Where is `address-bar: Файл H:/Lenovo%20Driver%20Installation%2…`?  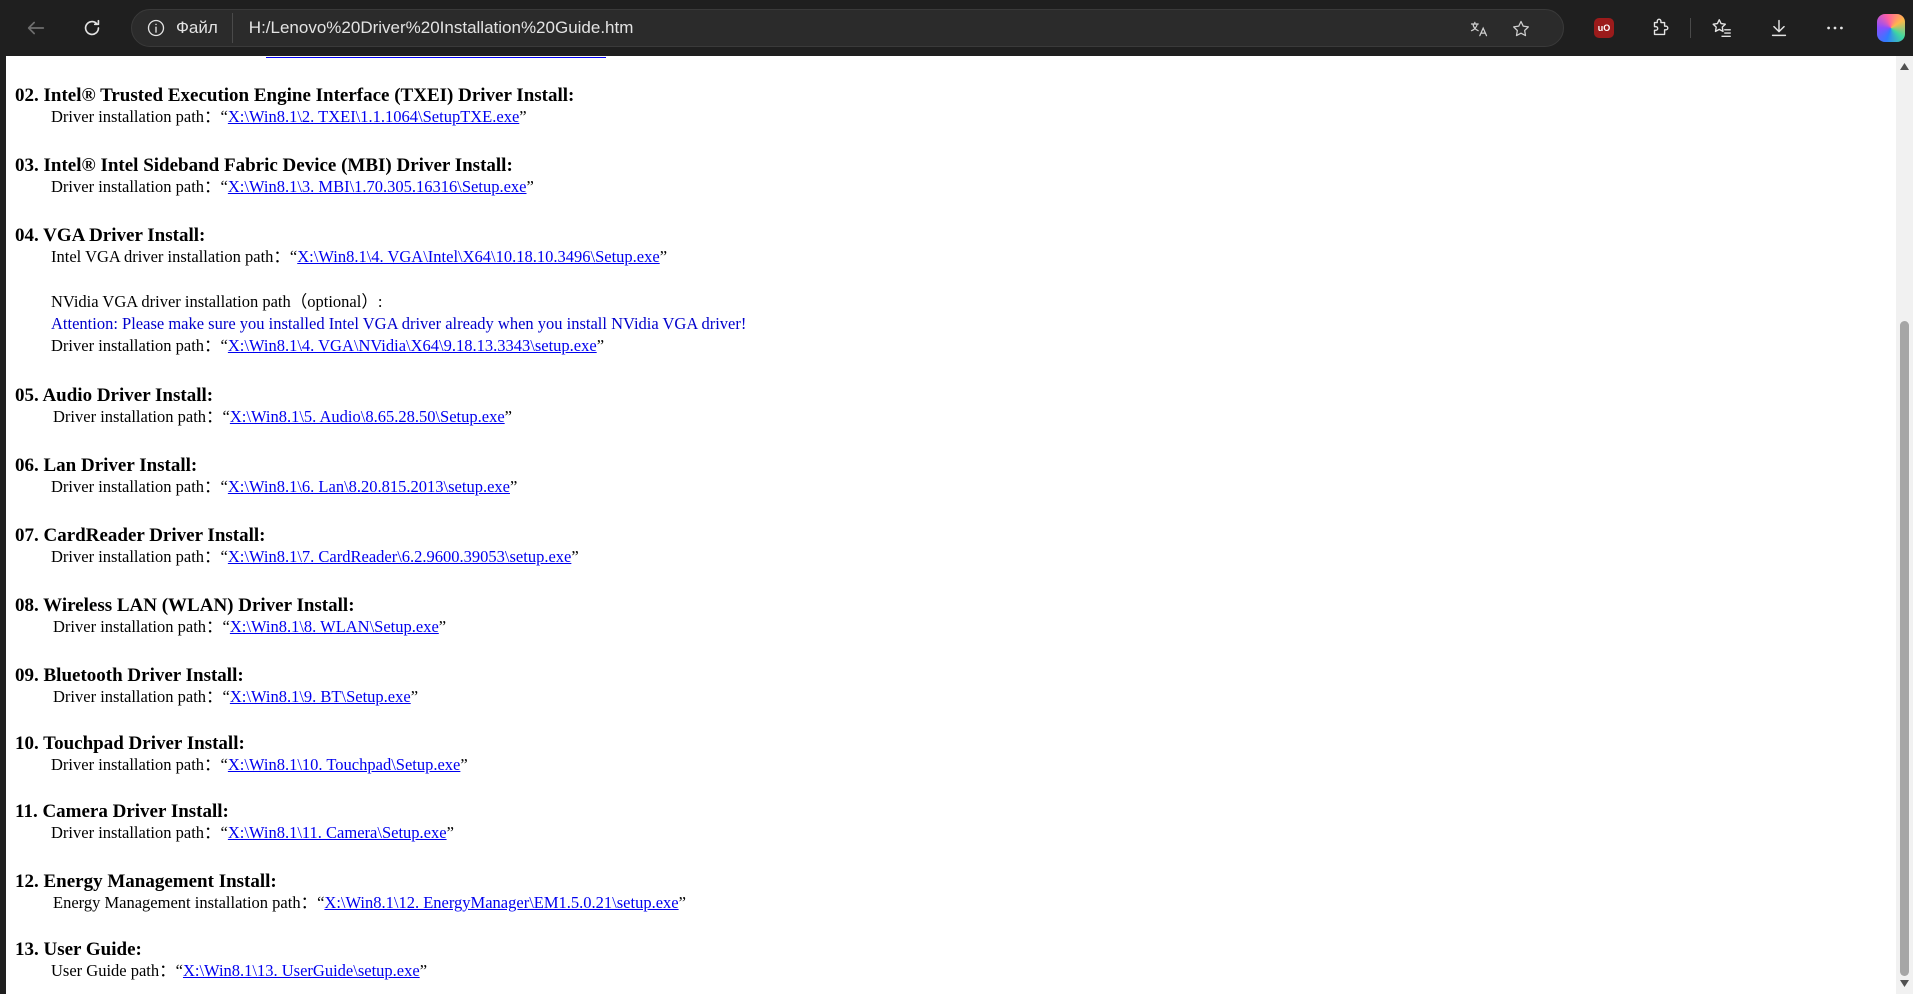 address-bar: Файл H:/Lenovo%20Driver%20Installation%2… is located at coordinates (847, 28).